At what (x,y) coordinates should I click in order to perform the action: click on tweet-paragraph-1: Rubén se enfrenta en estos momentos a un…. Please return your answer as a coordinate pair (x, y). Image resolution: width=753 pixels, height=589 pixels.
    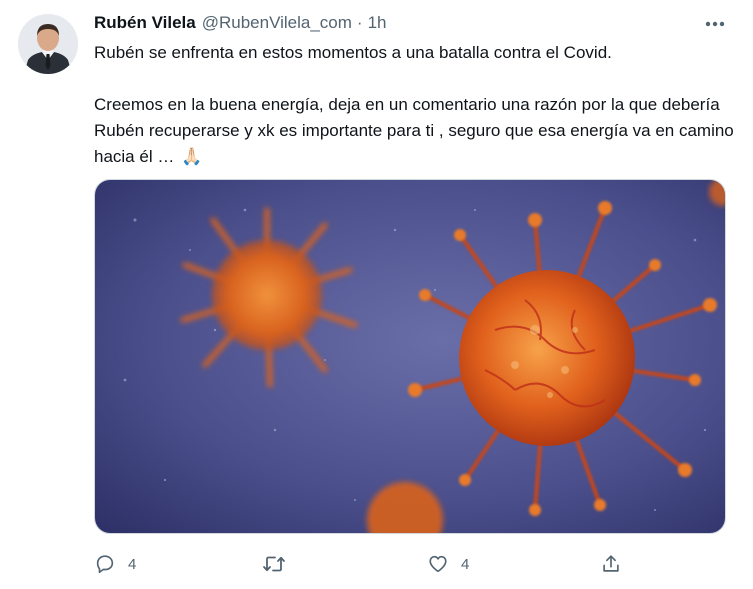
    Looking at the image, I should click on (353, 52).